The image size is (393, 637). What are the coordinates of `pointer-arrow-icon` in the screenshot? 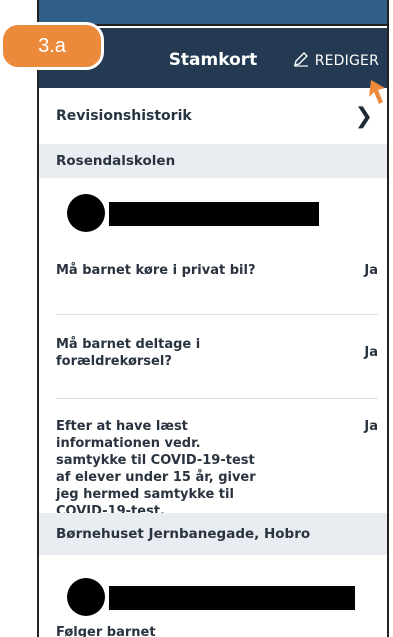 It's located at (377, 92).